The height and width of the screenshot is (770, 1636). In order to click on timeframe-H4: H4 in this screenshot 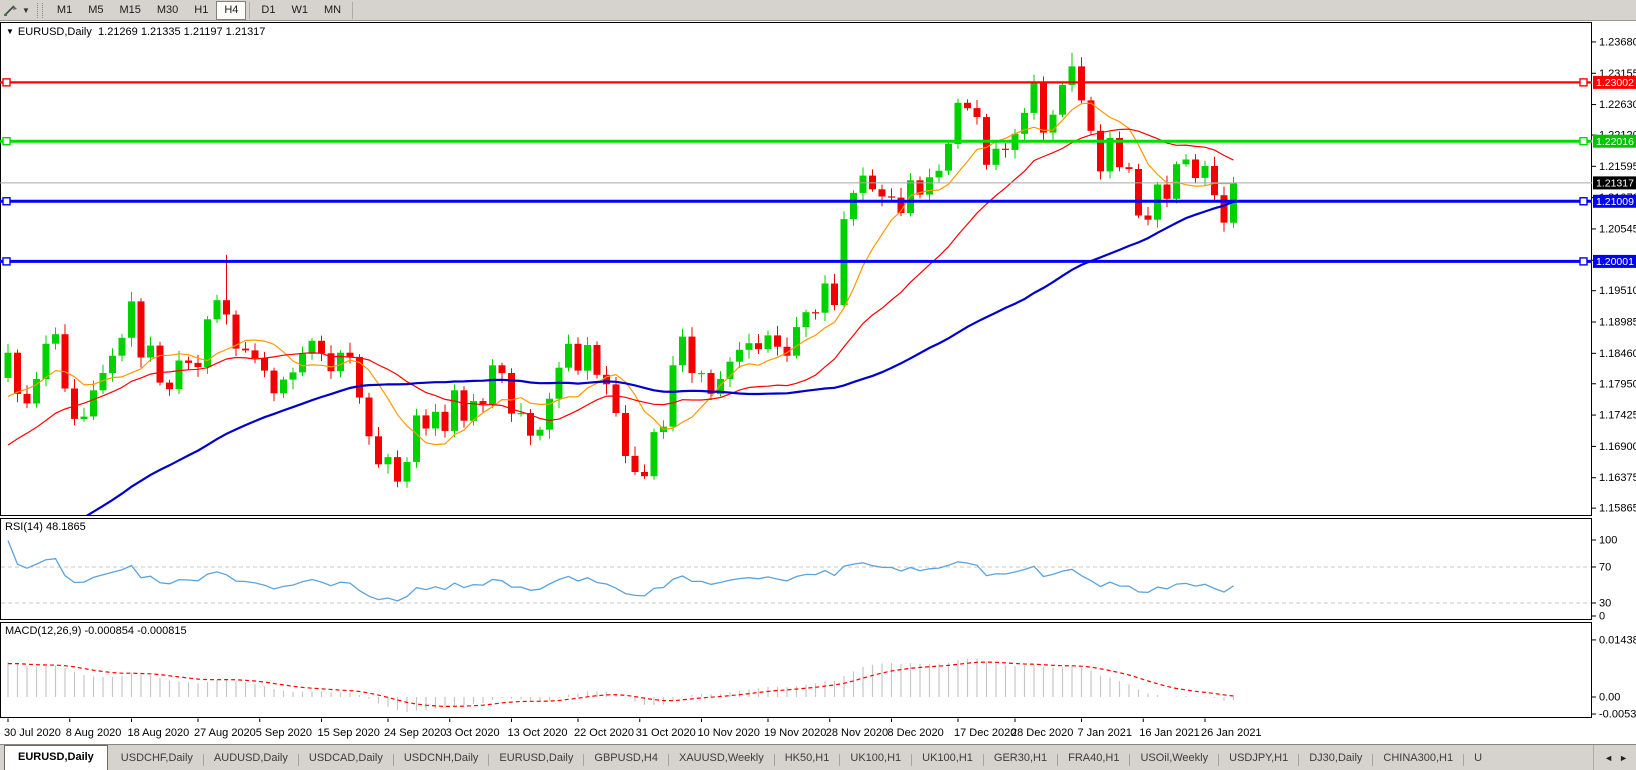, I will do `click(231, 10)`.